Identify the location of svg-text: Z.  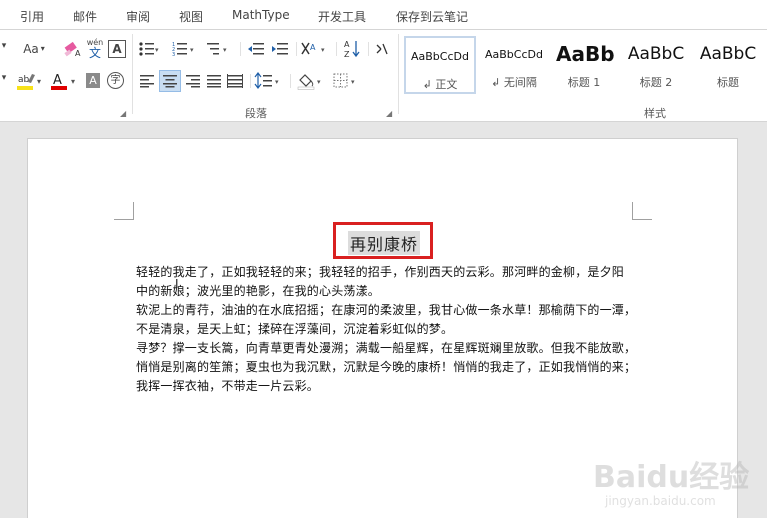
(347, 54).